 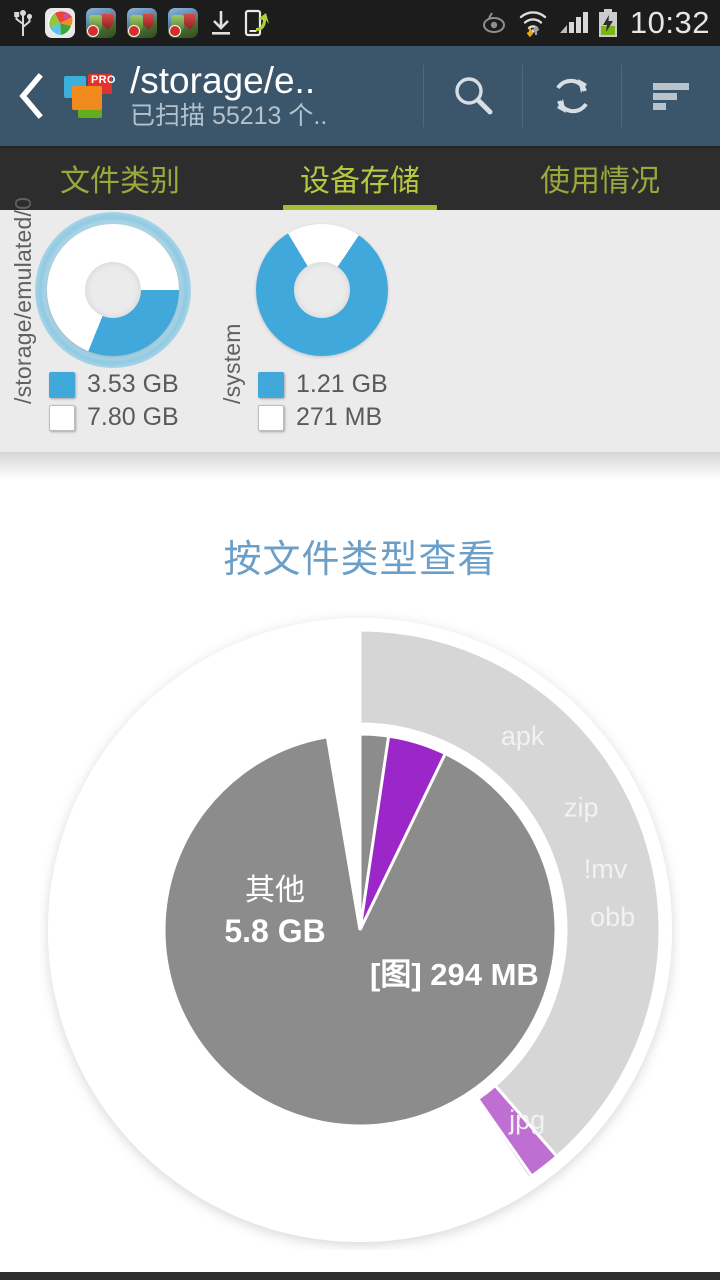 I want to click on volume-path-label: /system, so click(x=232, y=363).